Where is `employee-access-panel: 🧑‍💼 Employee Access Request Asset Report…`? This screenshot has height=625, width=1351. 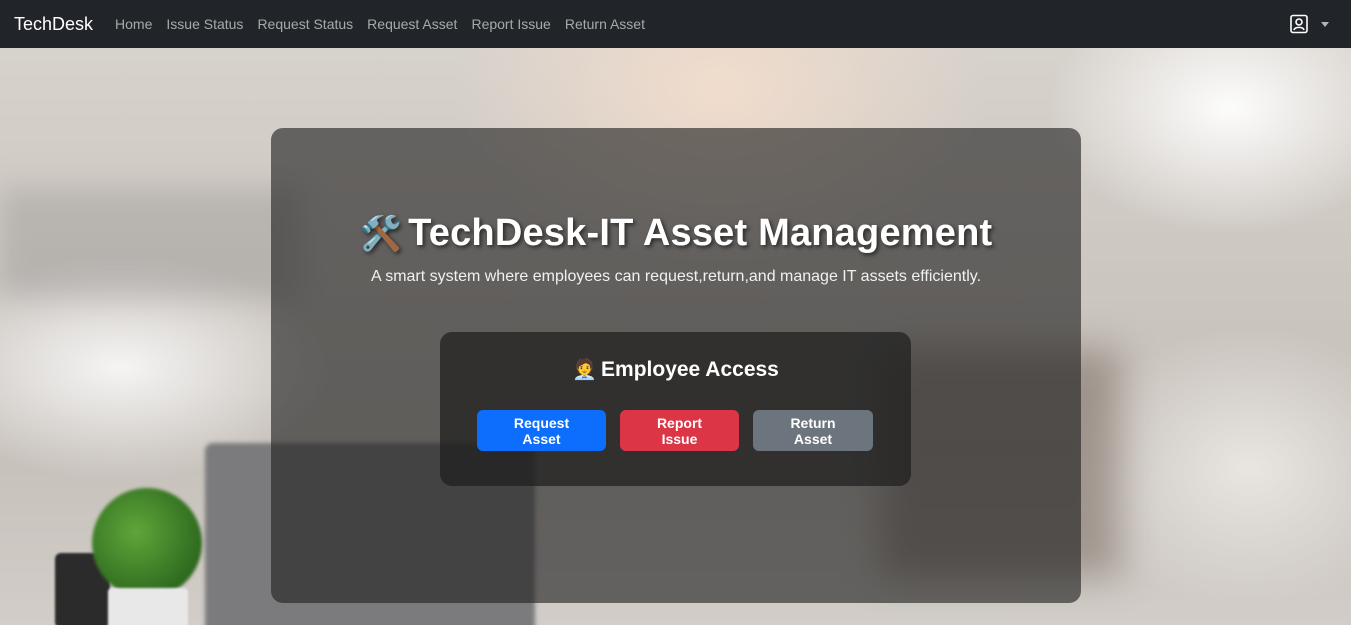
employee-access-panel: 🧑‍💼 Employee Access Request Asset Report… is located at coordinates (675, 409).